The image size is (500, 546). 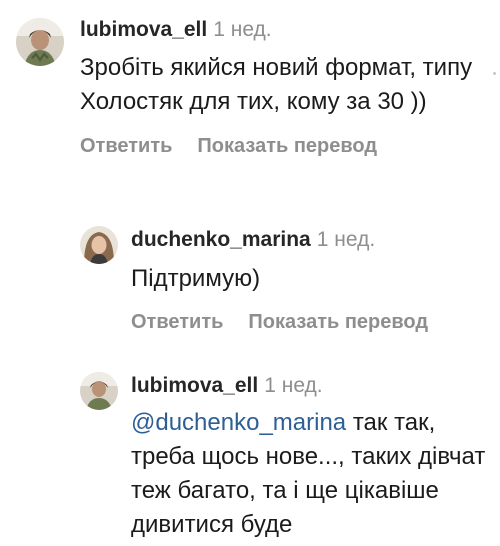 I want to click on more-options-icon, so click(x=494, y=73).